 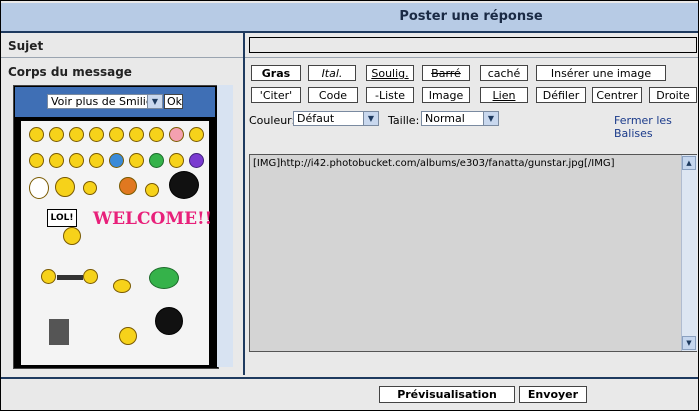 What do you see at coordinates (116, 134) in the screenshot?
I see `cool-icon` at bounding box center [116, 134].